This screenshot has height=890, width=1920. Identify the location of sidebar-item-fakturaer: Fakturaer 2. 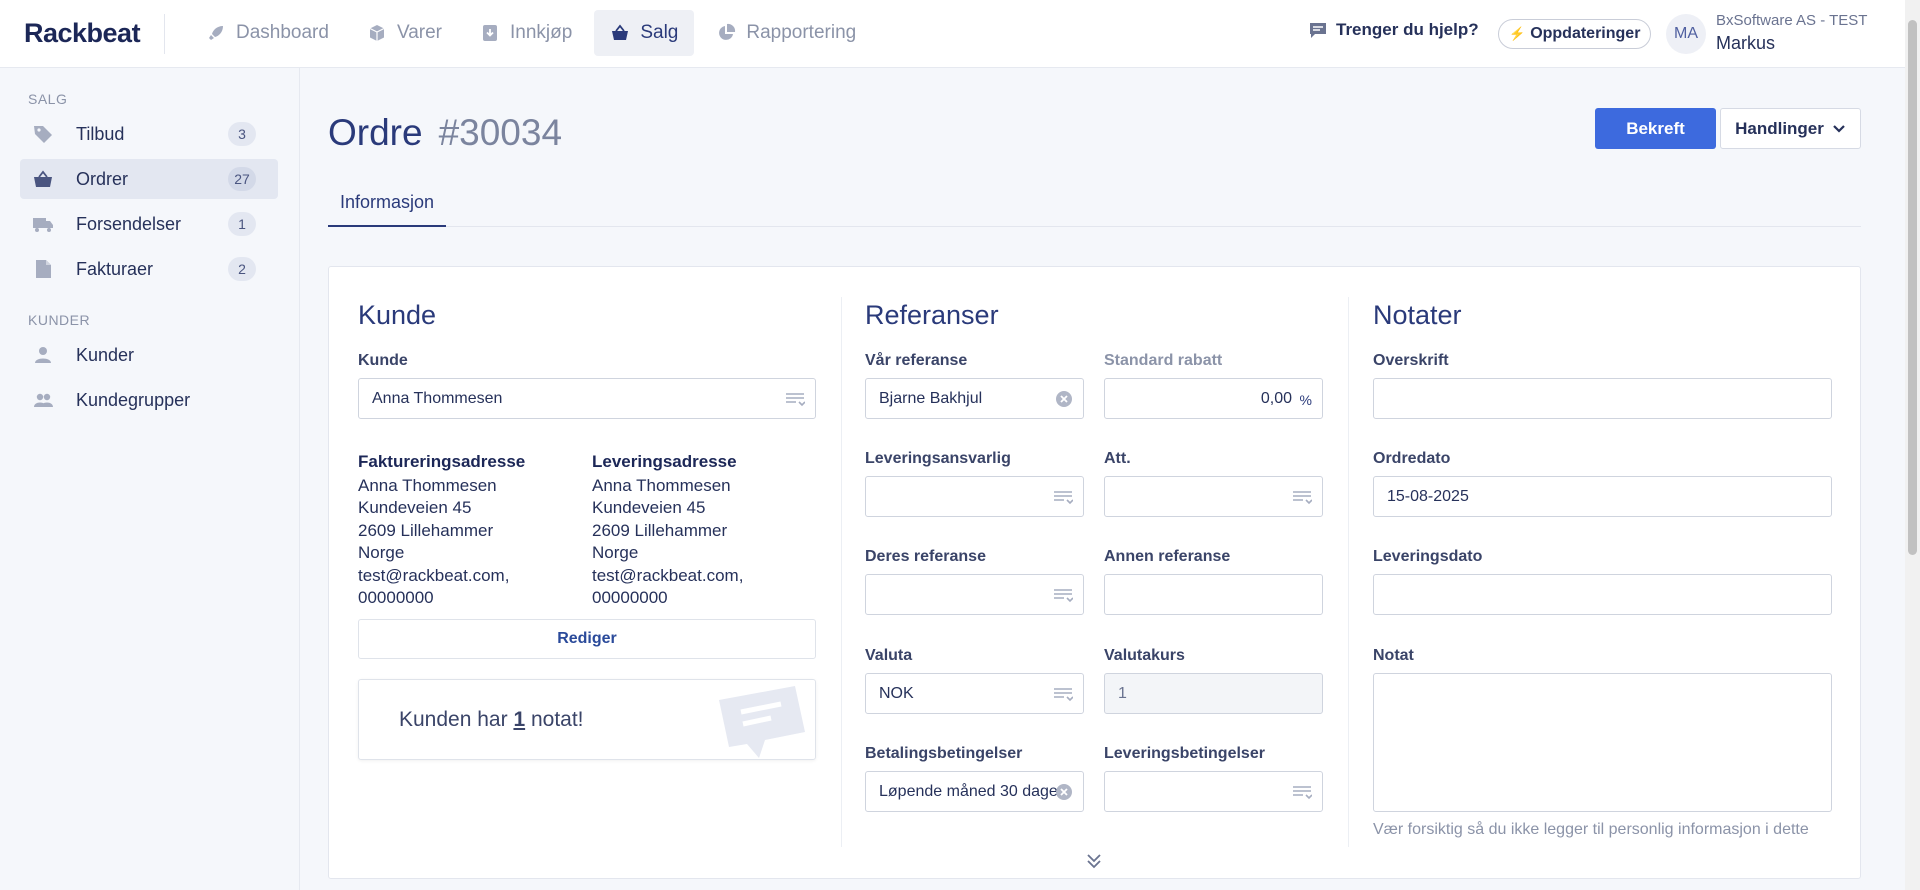
(149, 269).